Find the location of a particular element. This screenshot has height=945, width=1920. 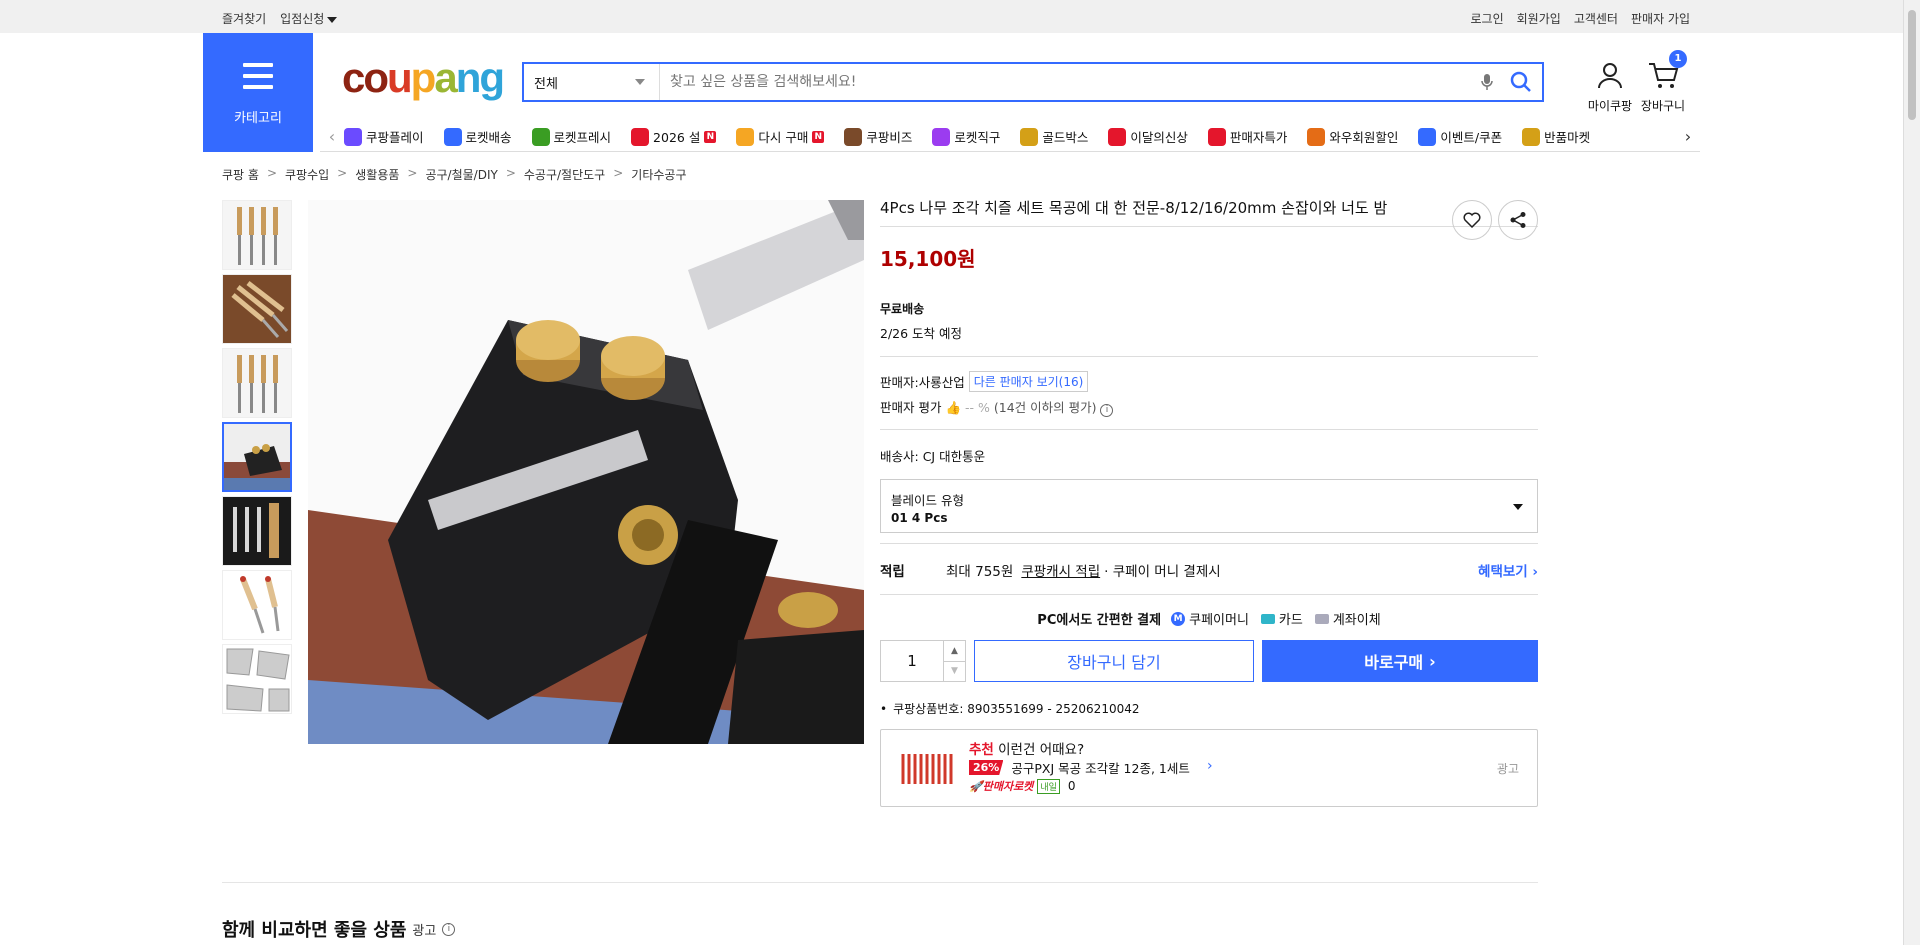

search-category-select: 전체 is located at coordinates (592, 82).